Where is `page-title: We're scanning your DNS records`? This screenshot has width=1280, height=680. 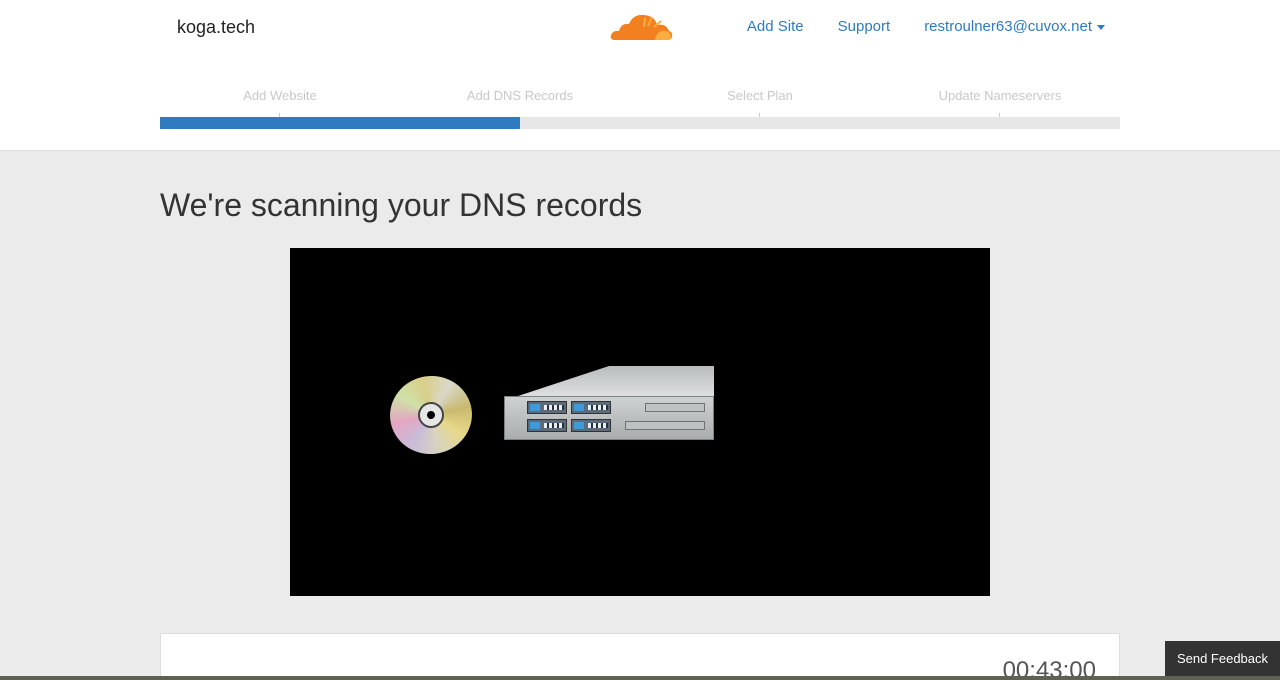
page-title: We're scanning your DNS records is located at coordinates (401, 205).